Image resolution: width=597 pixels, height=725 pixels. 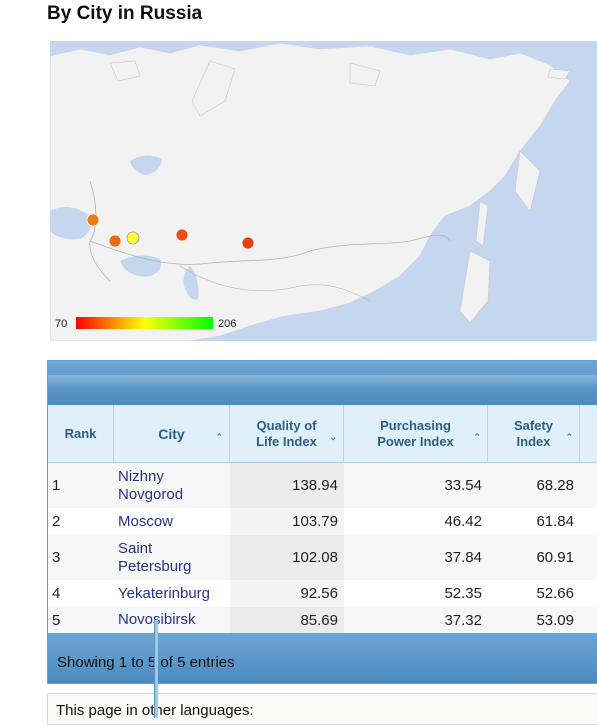 What do you see at coordinates (56, 485) in the screenshot?
I see `rank-cell: 1` at bounding box center [56, 485].